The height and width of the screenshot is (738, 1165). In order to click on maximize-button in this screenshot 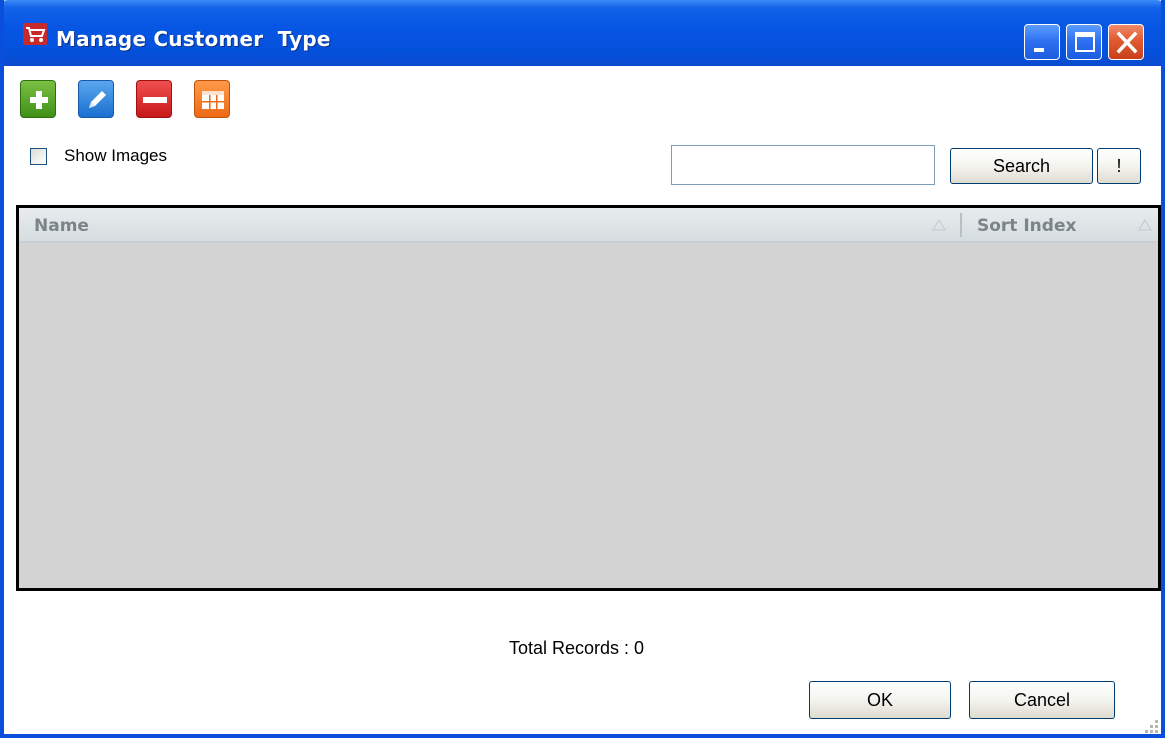, I will do `click(1084, 42)`.